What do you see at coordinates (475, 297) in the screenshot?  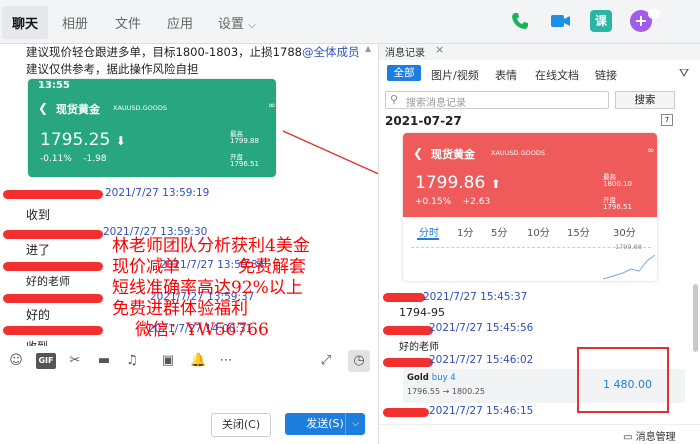 I see `message-timestamp: 2021/7/27 15:45:37` at bounding box center [475, 297].